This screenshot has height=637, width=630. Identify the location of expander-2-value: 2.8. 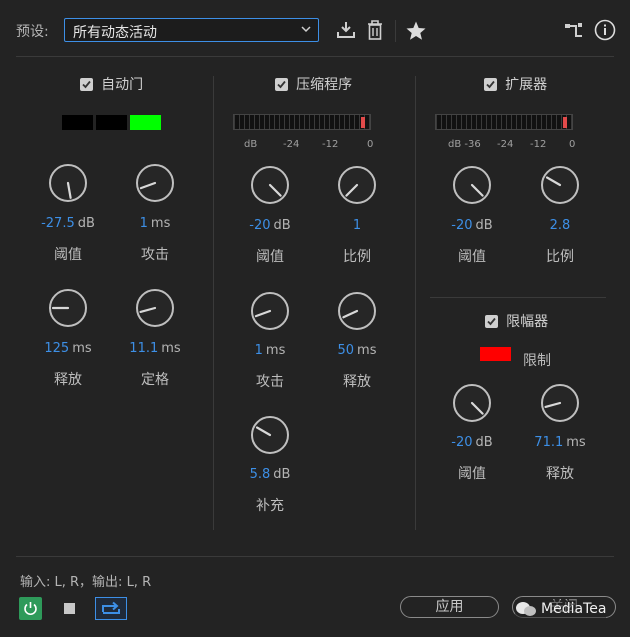
(560, 225).